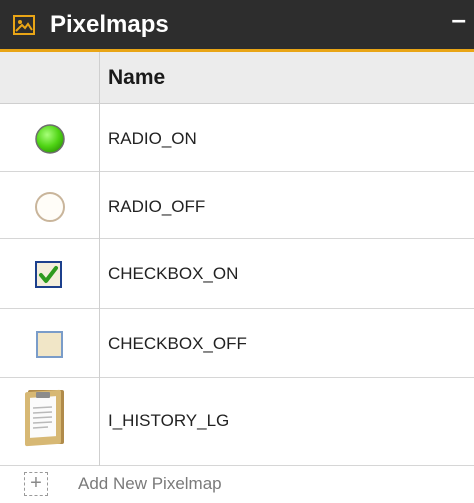  I want to click on table-row: RADIO_OFF, so click(237, 205).